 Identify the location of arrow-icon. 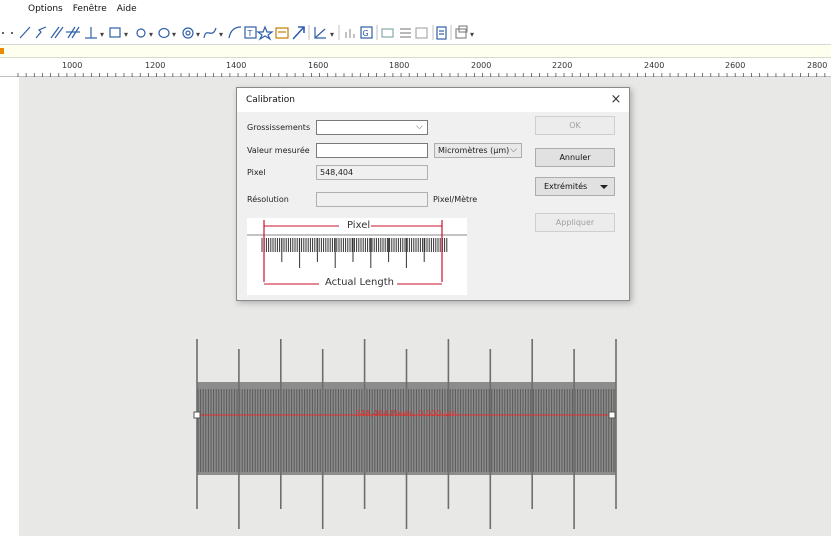
(298, 33).